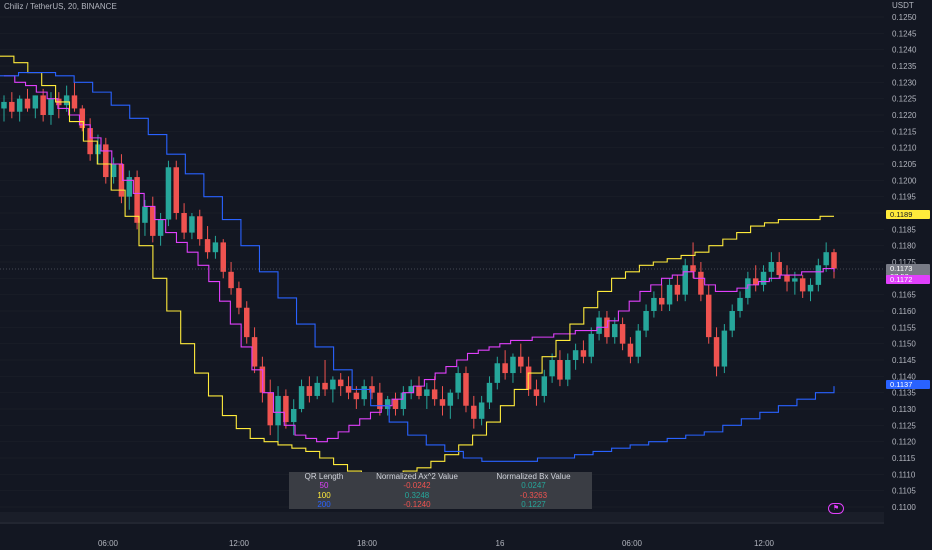  Describe the element at coordinates (324, 486) in the screenshot. I see `qr-length-cell: 50` at that location.